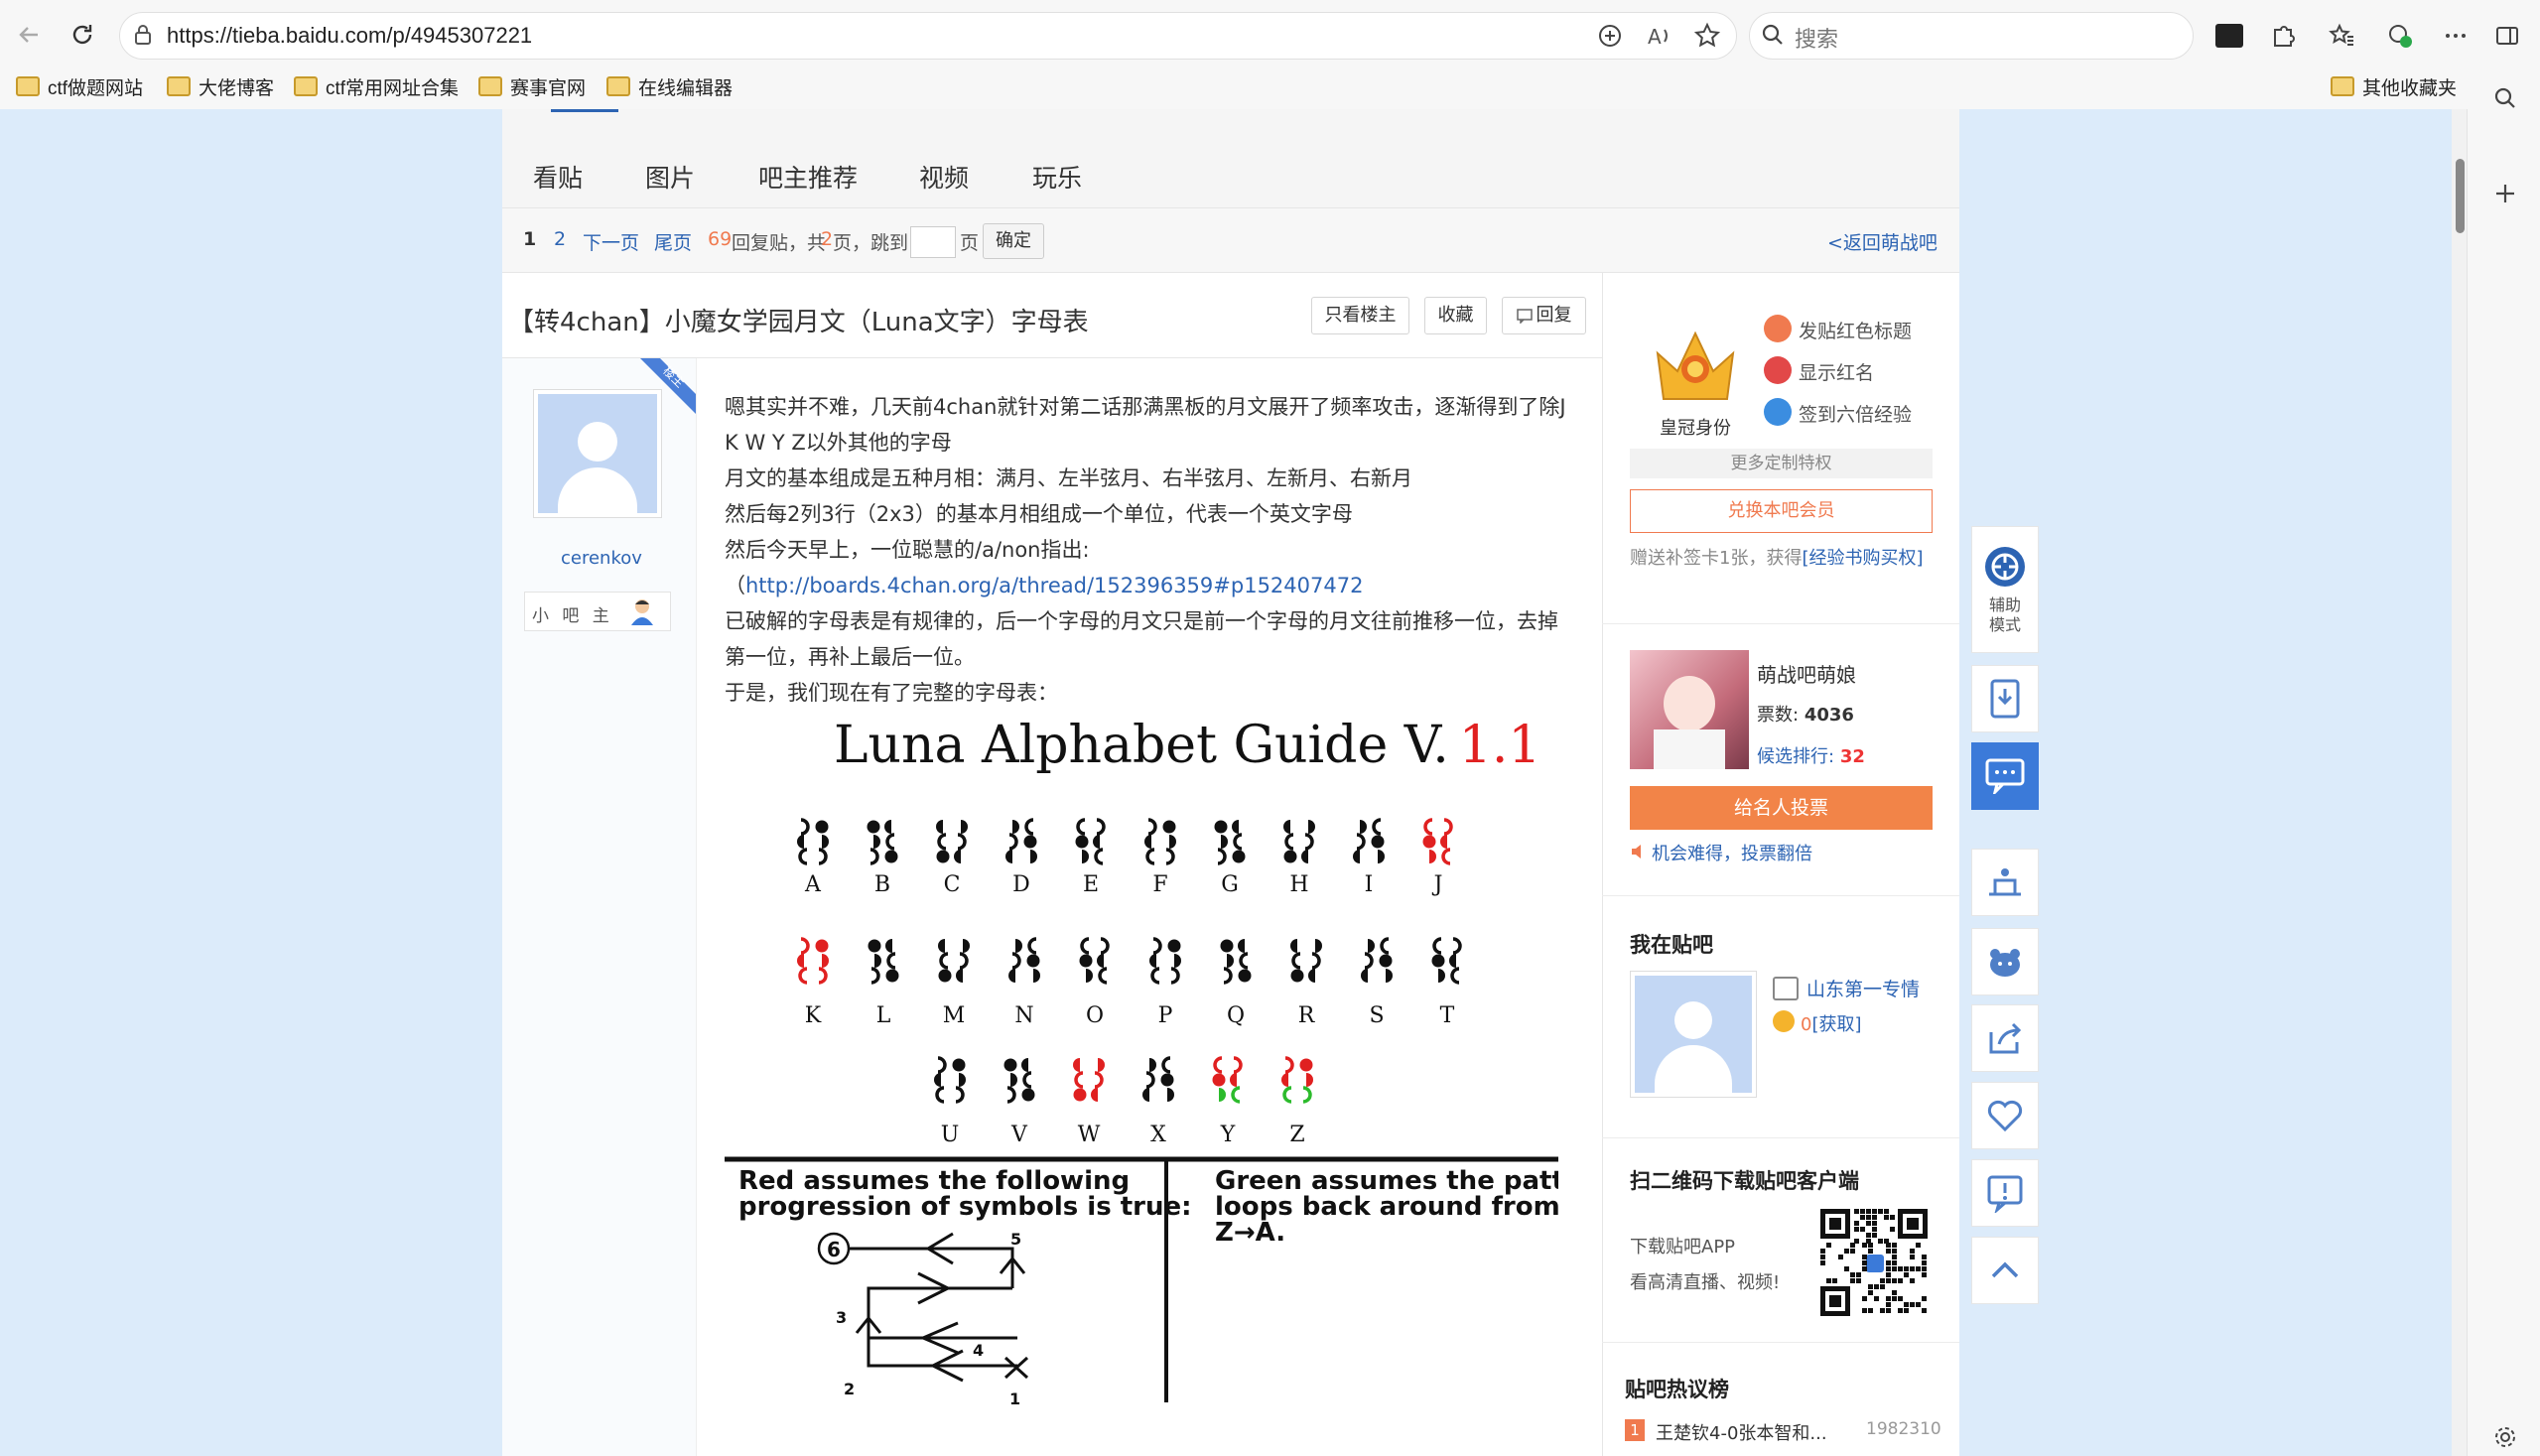 The image size is (2540, 1456). I want to click on svg-text: 6, so click(834, 1249).